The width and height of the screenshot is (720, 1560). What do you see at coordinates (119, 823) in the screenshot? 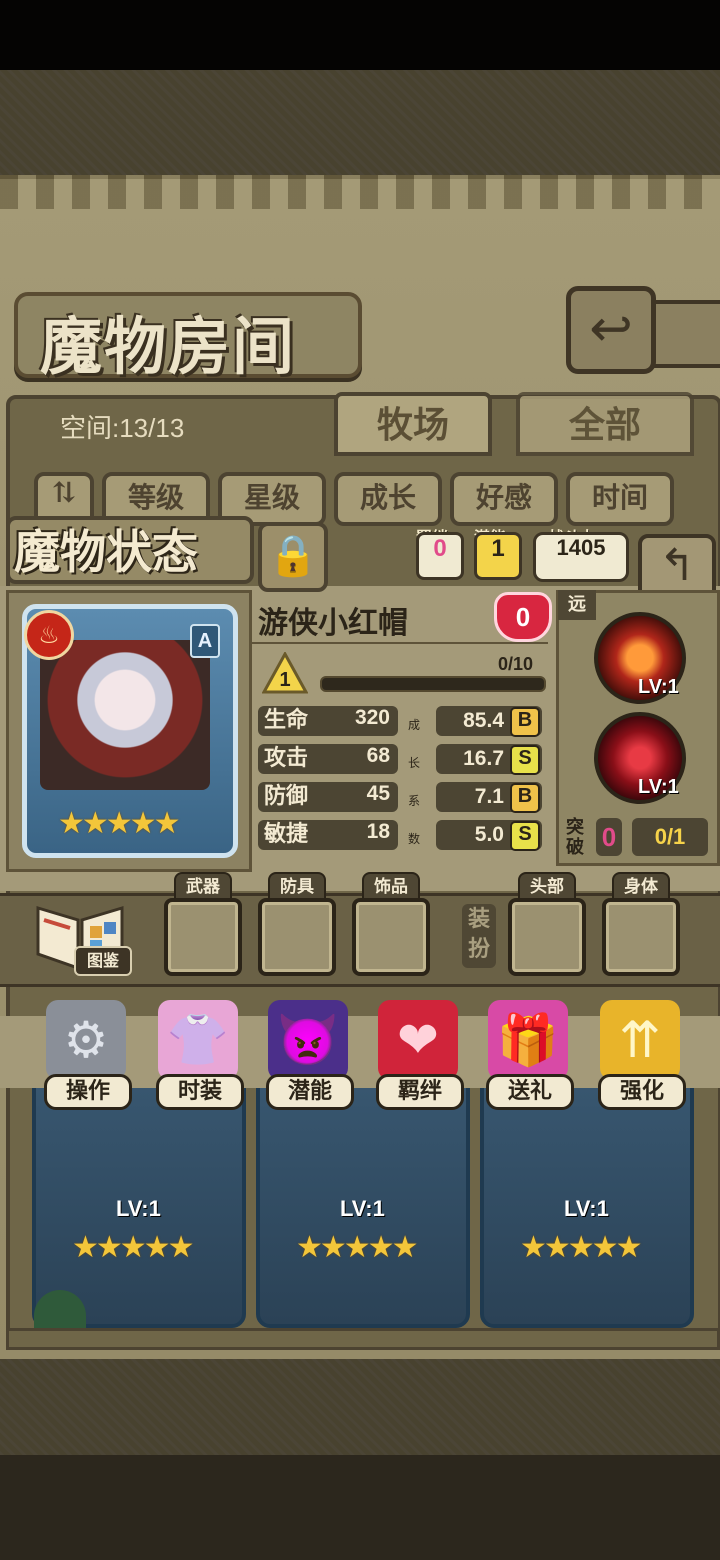
I see `card-stars: ★★★★★` at bounding box center [119, 823].